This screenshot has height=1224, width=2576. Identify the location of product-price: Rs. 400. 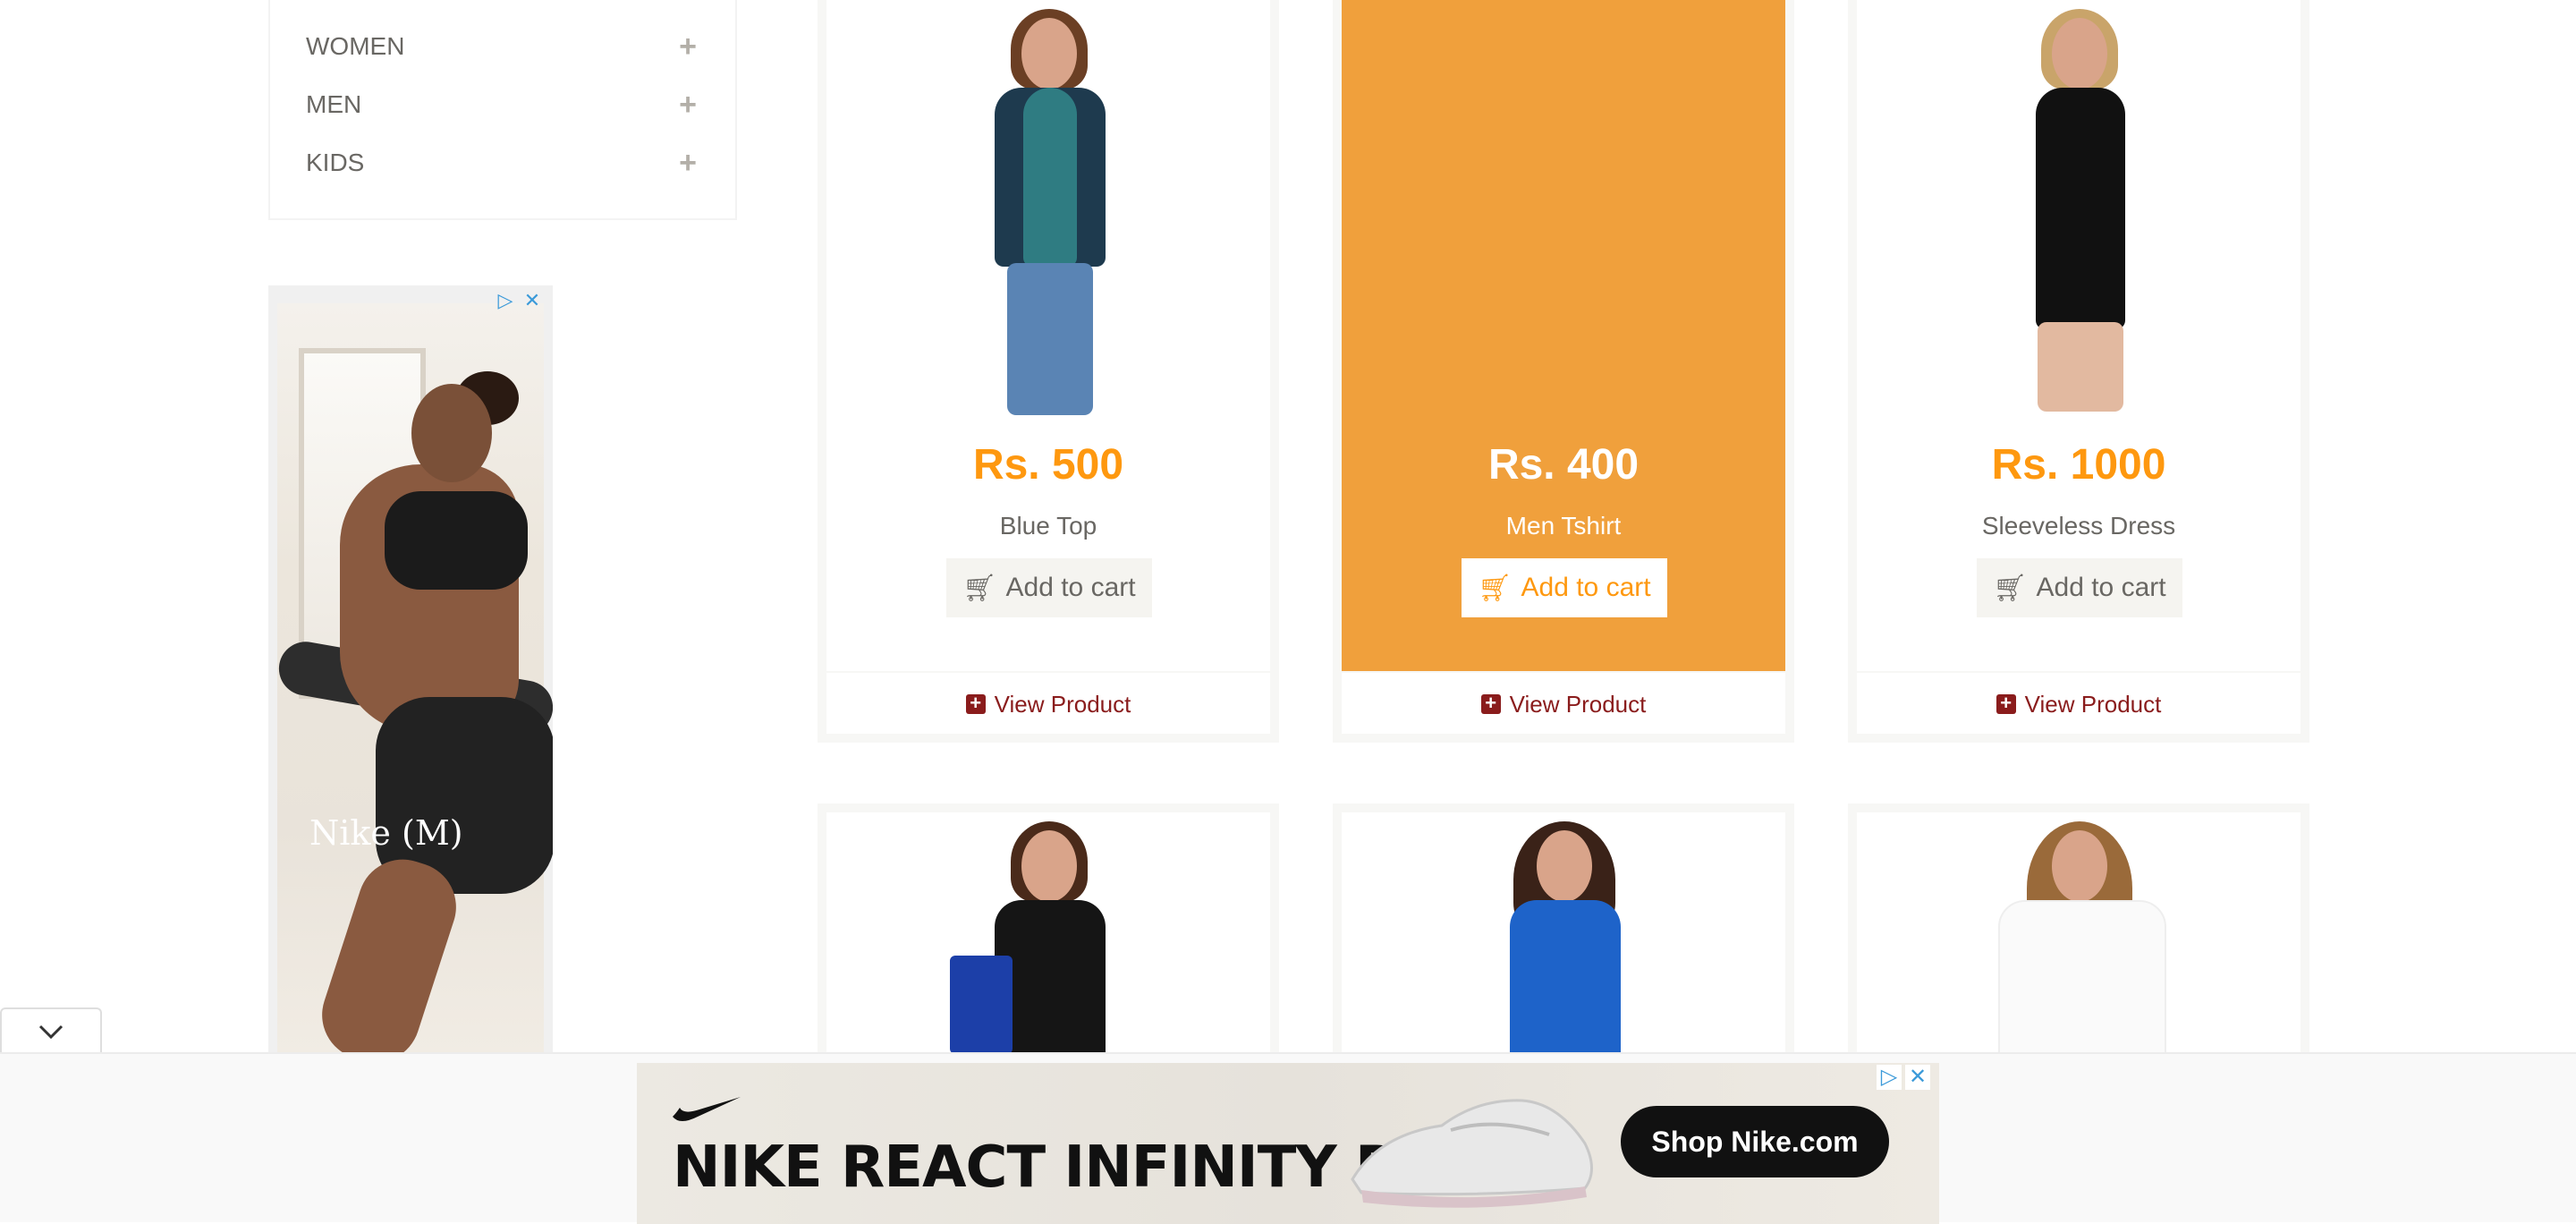
(1563, 465).